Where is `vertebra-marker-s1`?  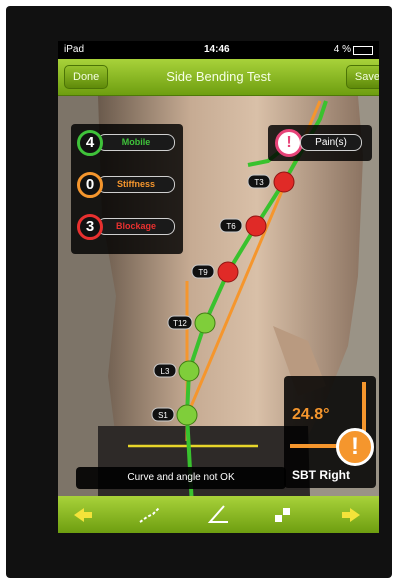 vertebra-marker-s1 is located at coordinates (187, 415).